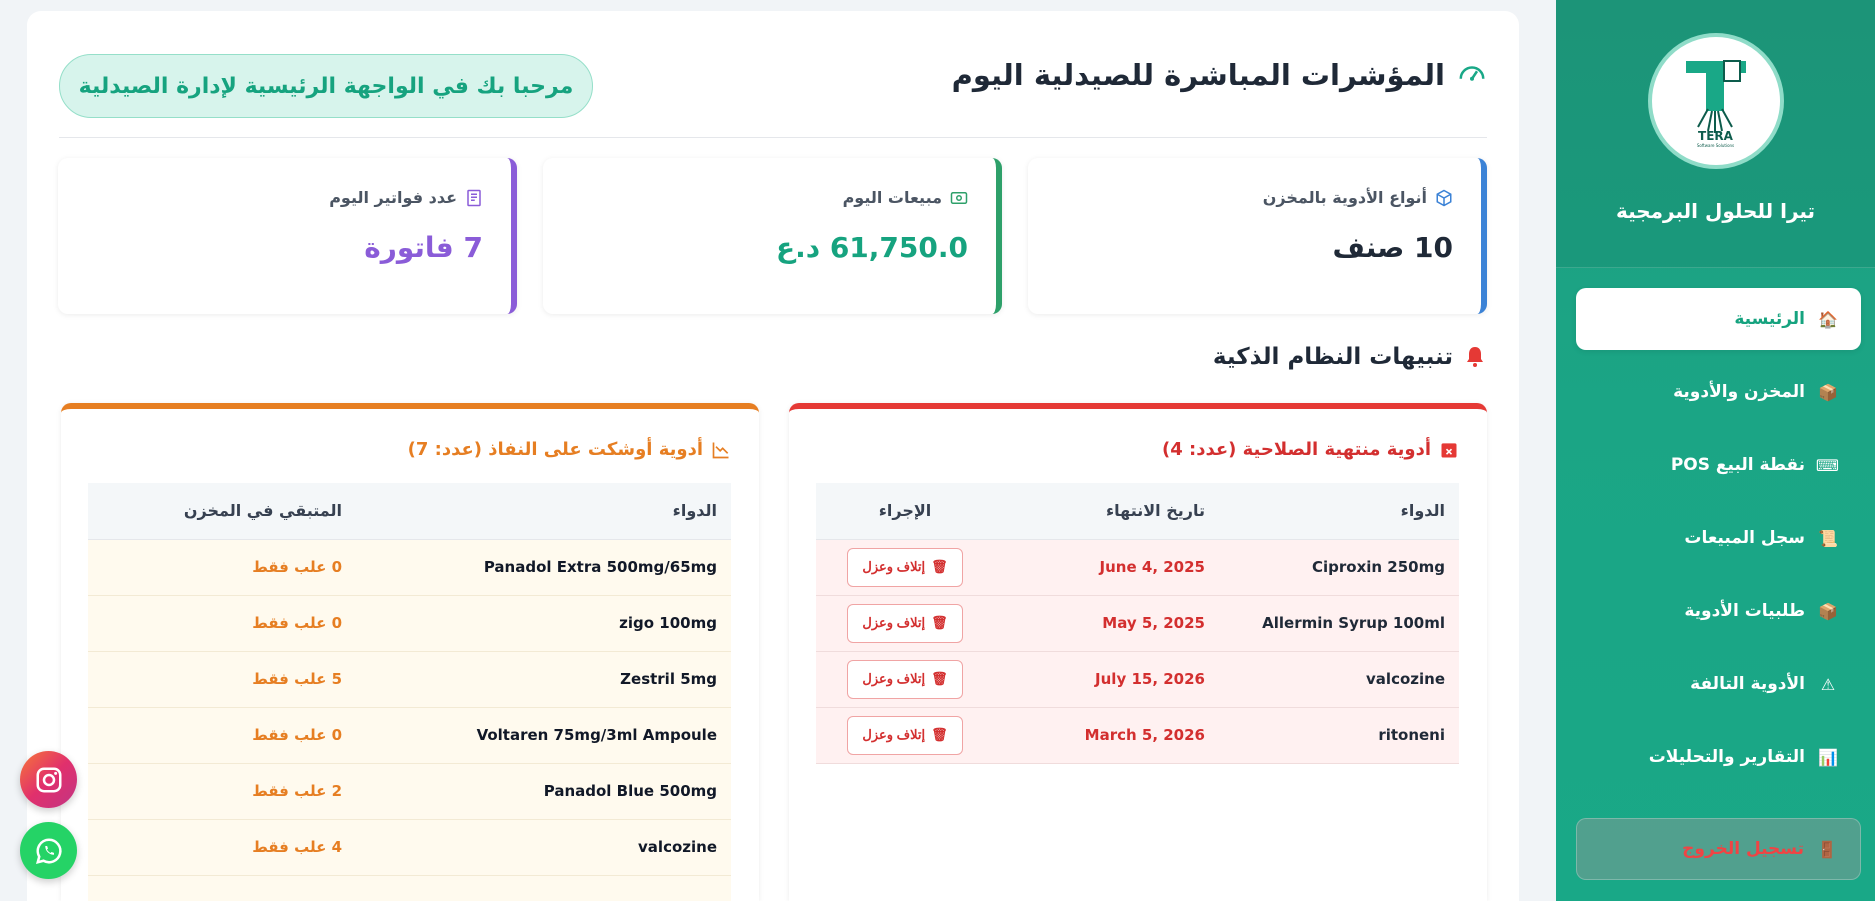  I want to click on column-header-expiry: تاريخ الانتهاء, so click(1106, 511).